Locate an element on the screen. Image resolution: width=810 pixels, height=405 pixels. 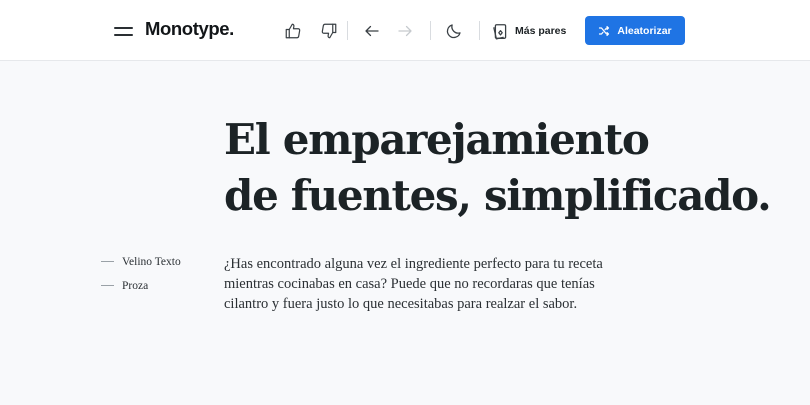
headline-line: El emparejamiento is located at coordinates (437, 139).